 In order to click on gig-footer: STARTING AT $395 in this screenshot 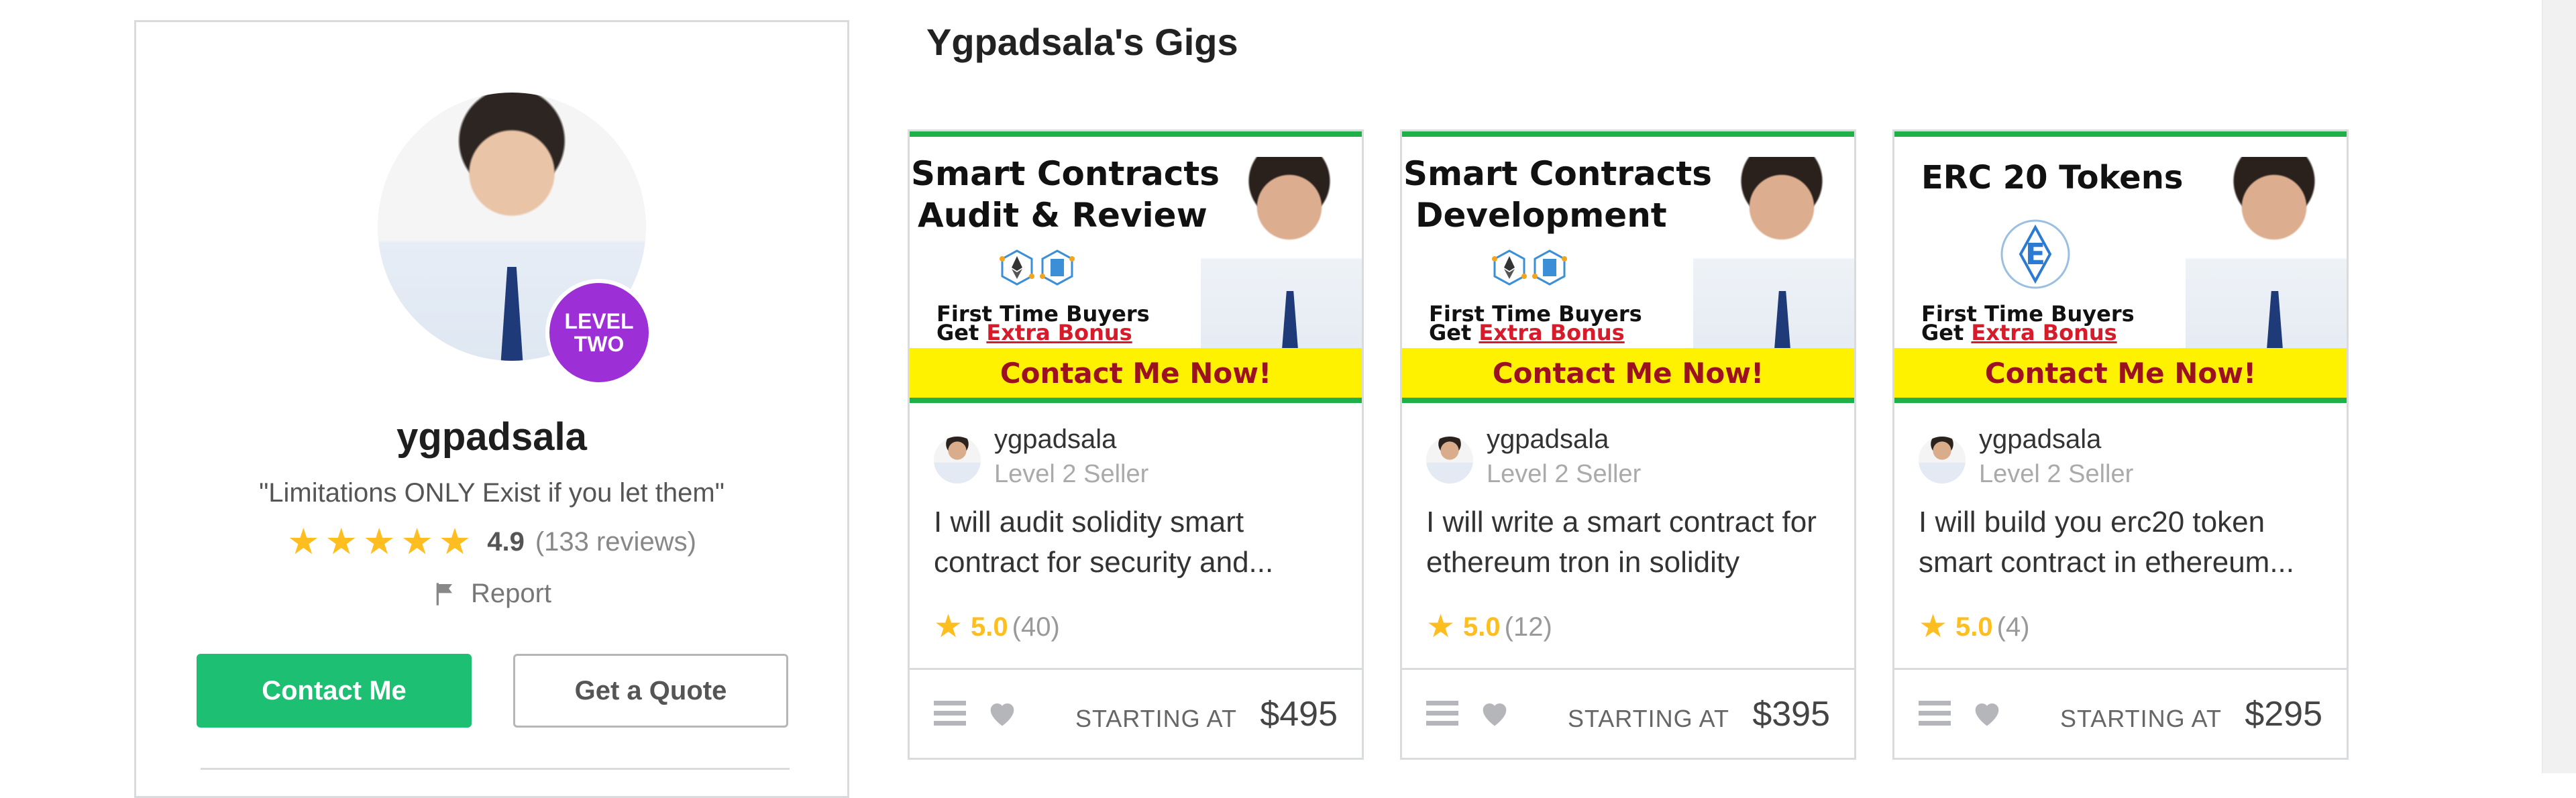, I will do `click(1628, 714)`.